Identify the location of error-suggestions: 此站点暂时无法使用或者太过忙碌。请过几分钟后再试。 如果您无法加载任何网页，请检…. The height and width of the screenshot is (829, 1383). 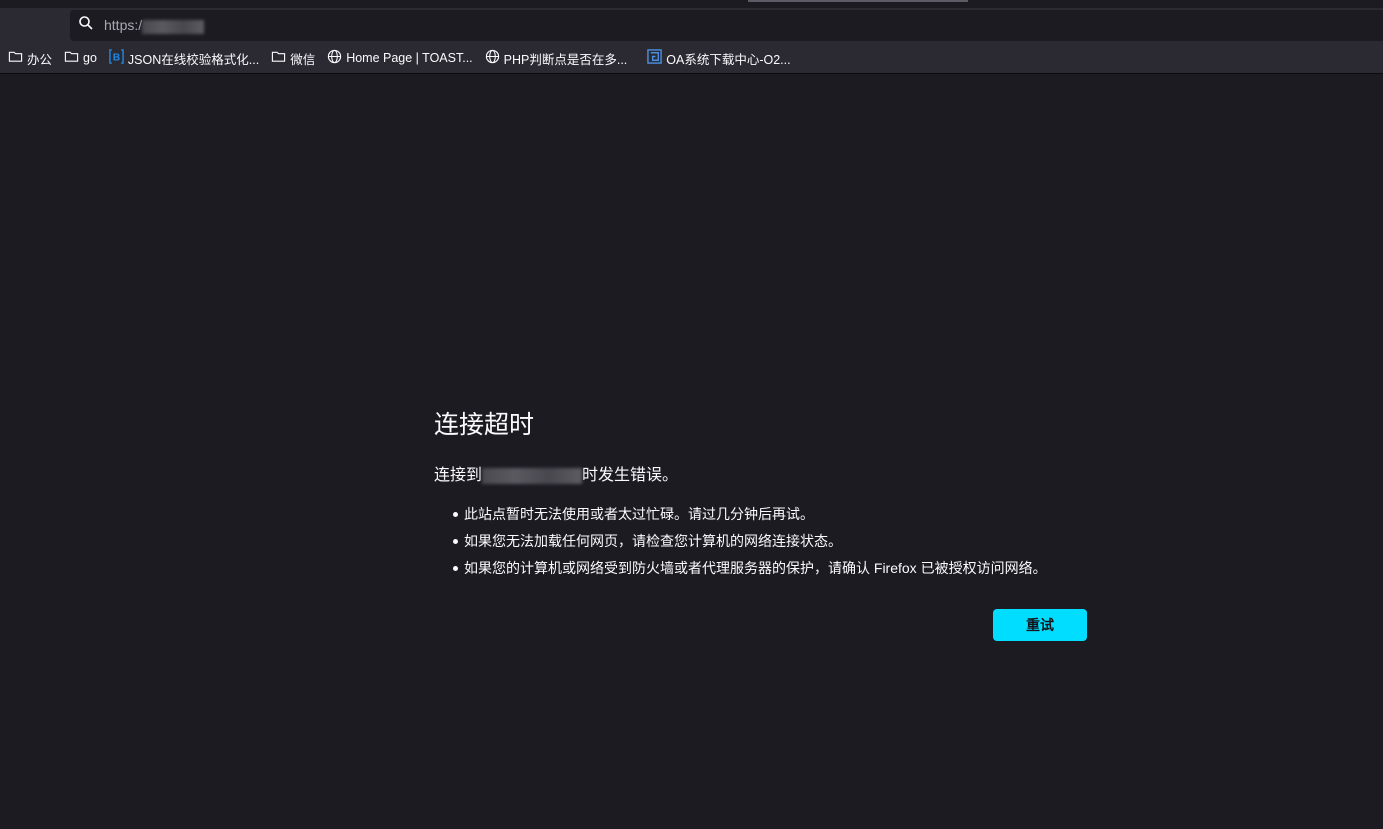
(764, 541).